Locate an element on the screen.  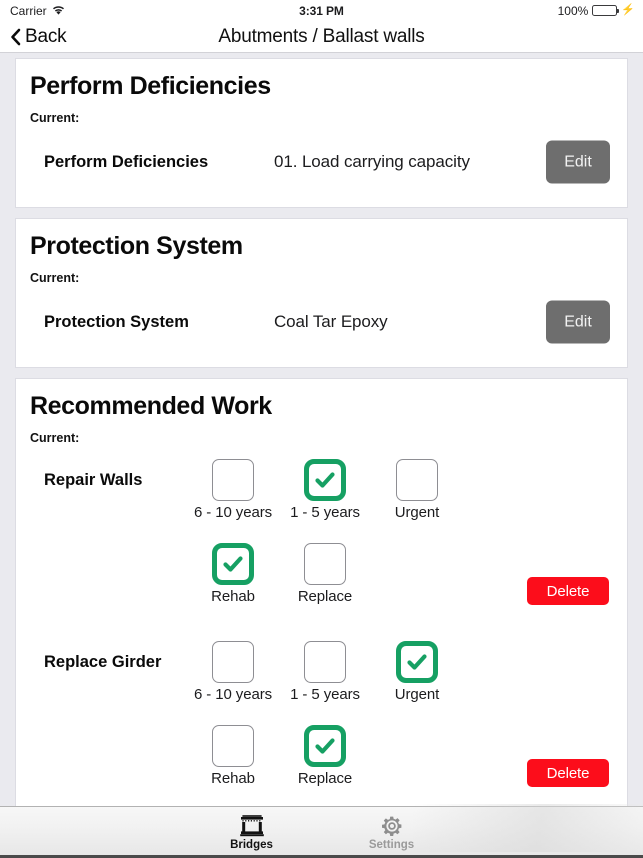
field-row: Protection System Coal Tar Epoxy Edit is located at coordinates (321, 322).